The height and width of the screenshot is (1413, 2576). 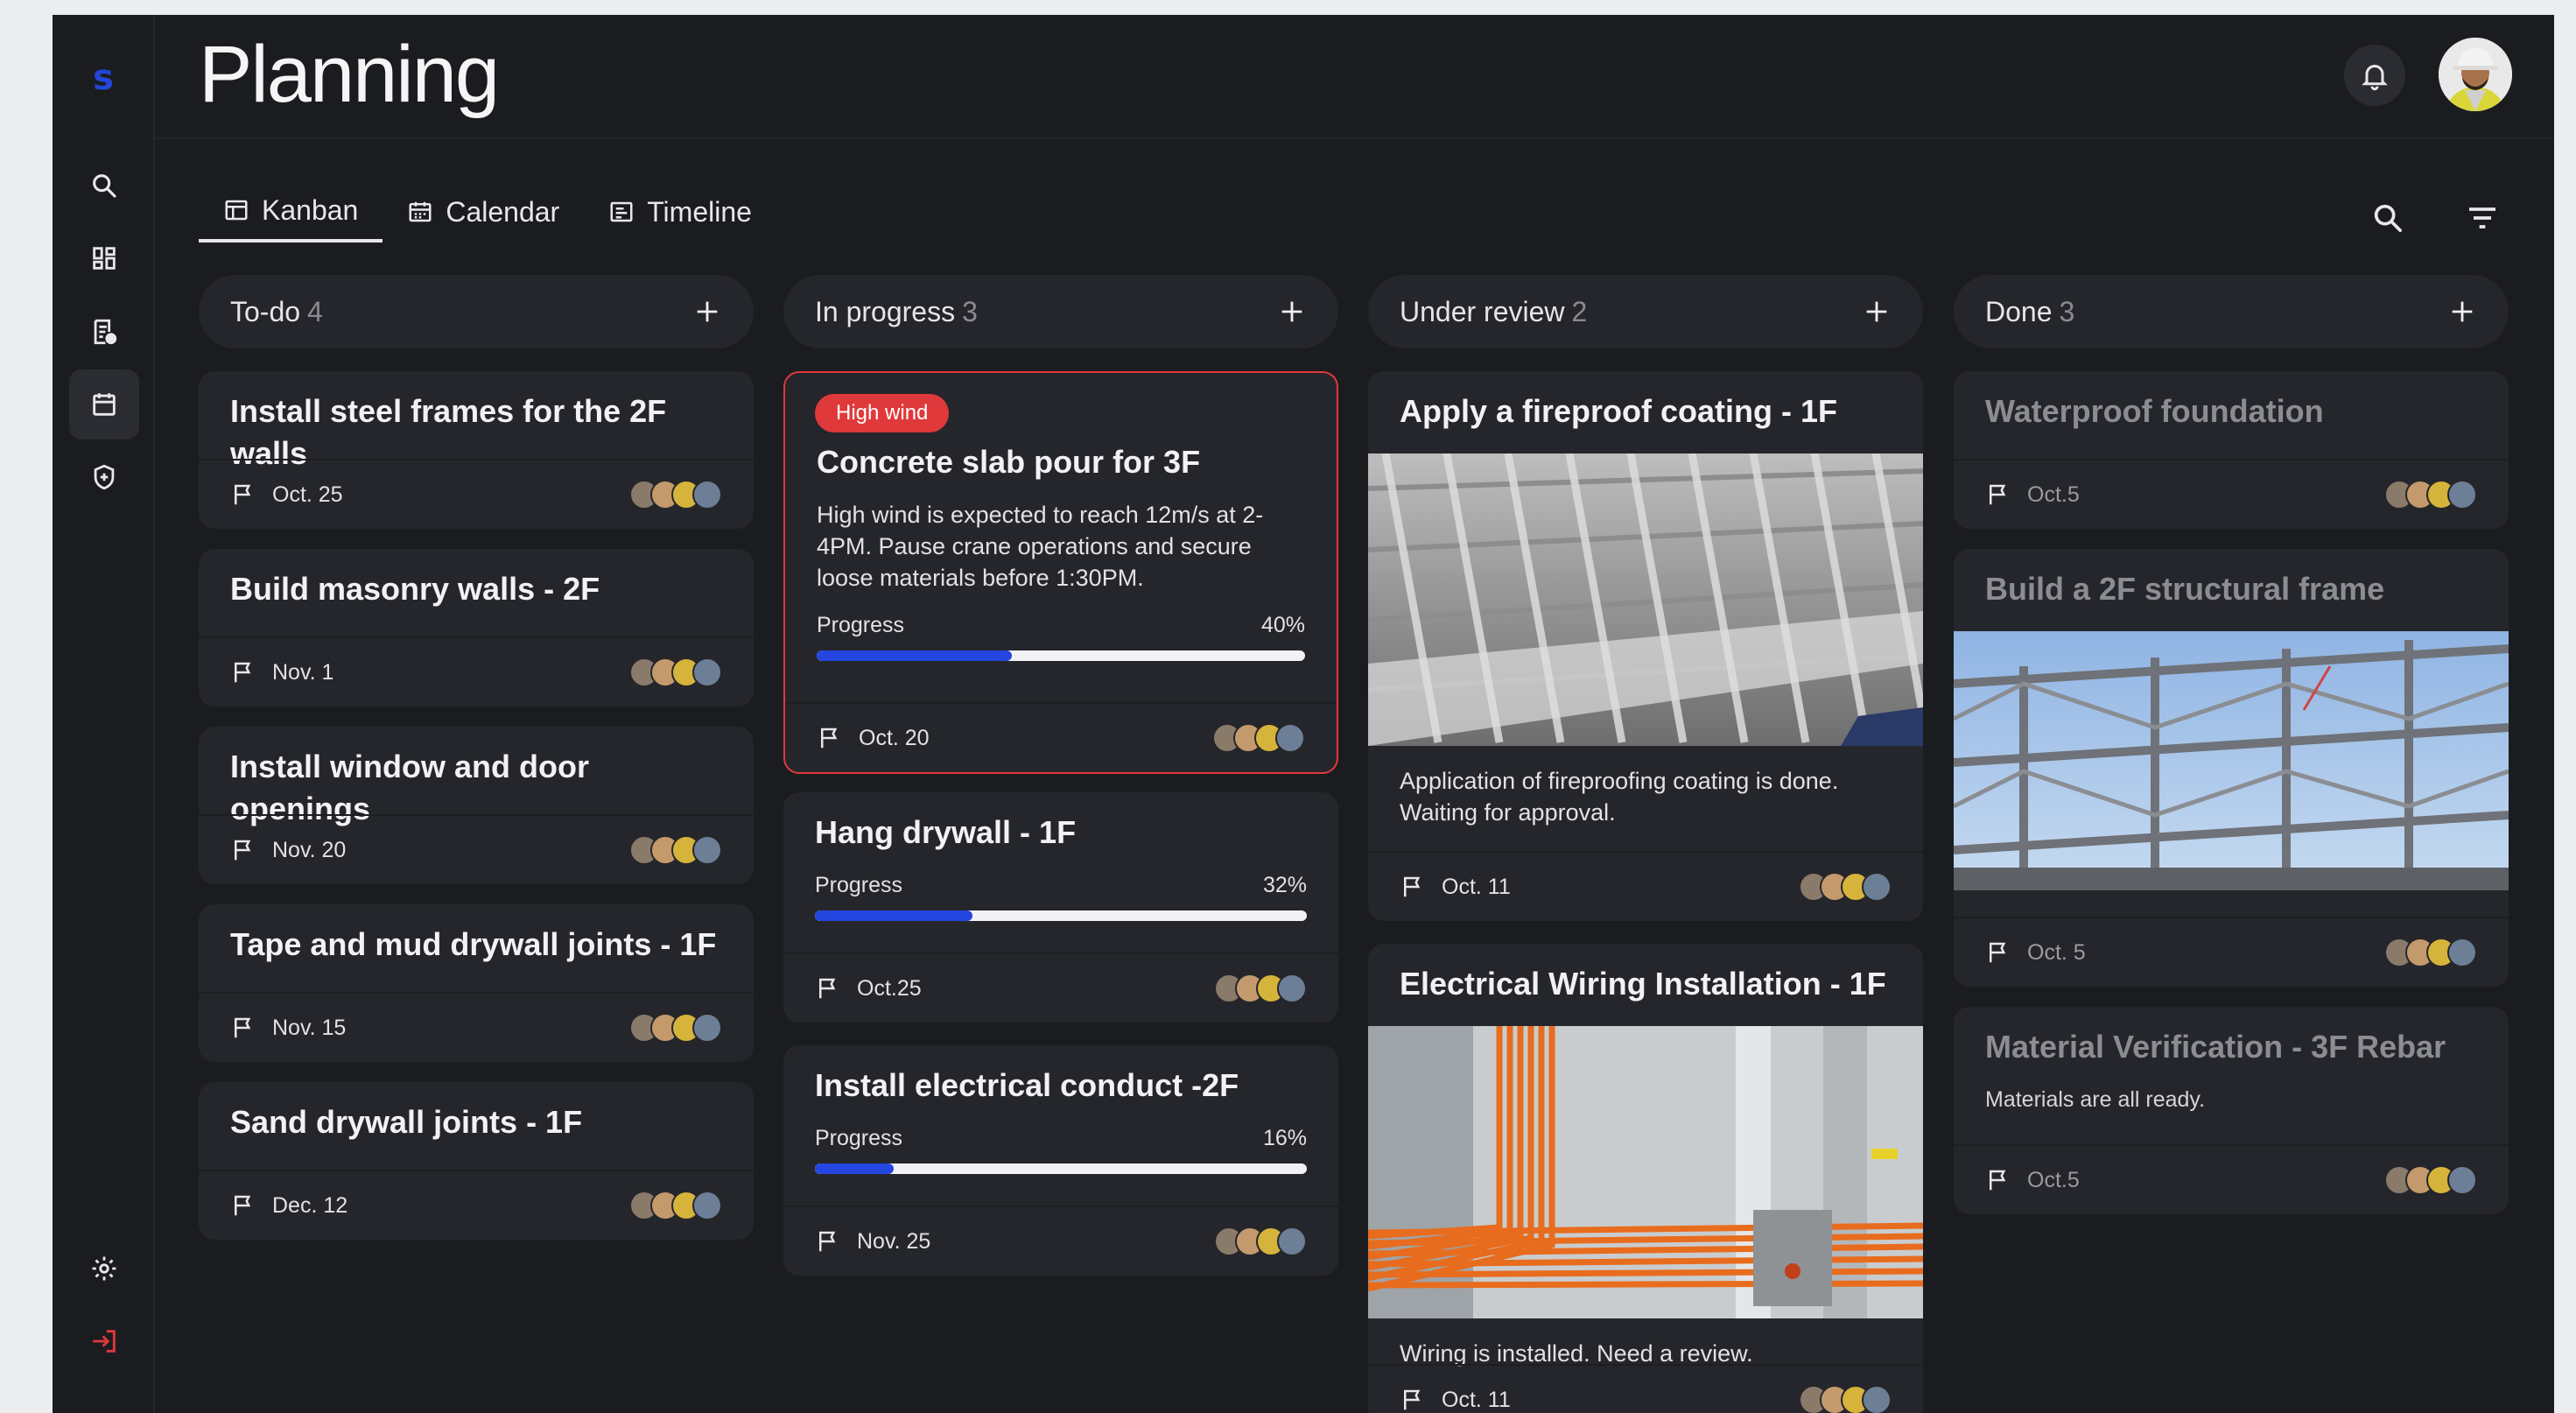 What do you see at coordinates (1645, 599) in the screenshot?
I see `fireproof-coating-photo` at bounding box center [1645, 599].